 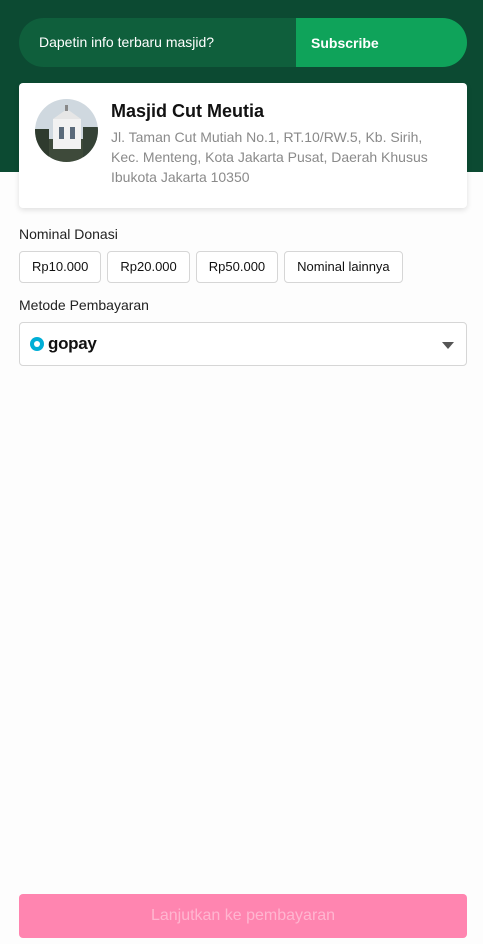 I want to click on subscribe-button: Subscribe, so click(x=381, y=42).